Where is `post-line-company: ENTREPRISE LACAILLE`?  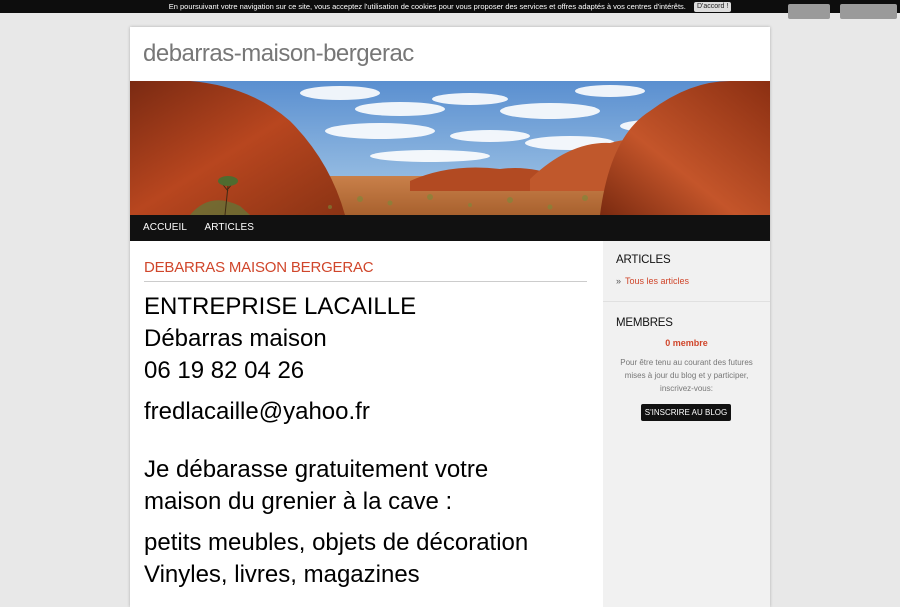 post-line-company: ENTREPRISE LACAILLE is located at coordinates (280, 306).